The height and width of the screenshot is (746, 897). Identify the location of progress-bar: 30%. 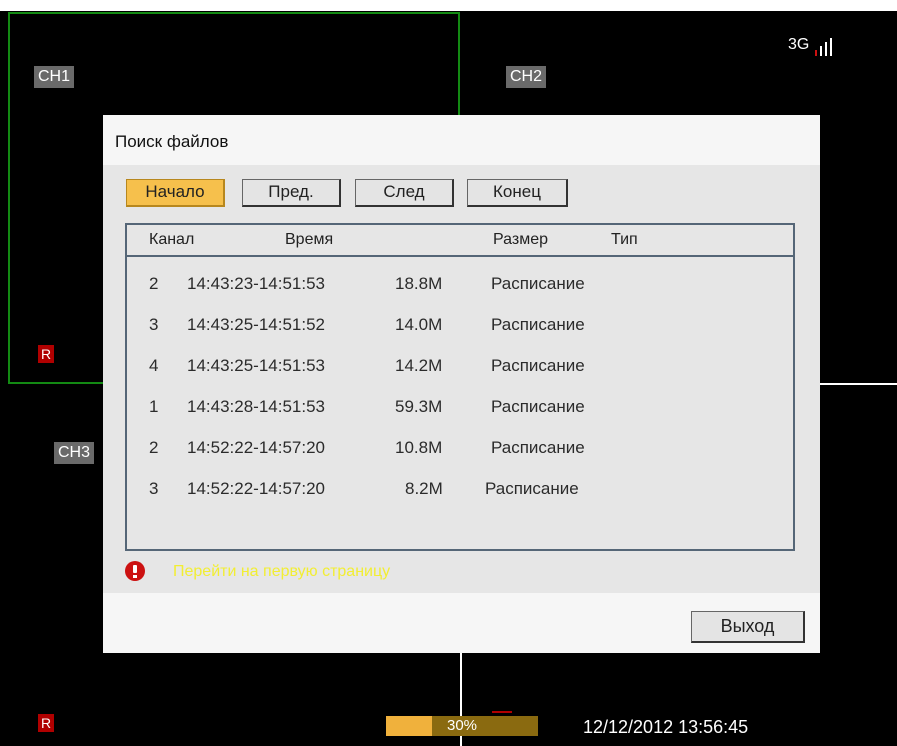
(462, 726).